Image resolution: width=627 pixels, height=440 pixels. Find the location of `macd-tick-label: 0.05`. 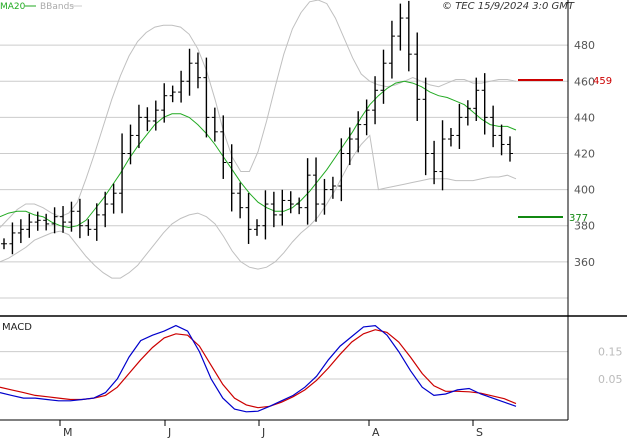

macd-tick-label: 0.05 is located at coordinates (610, 379).